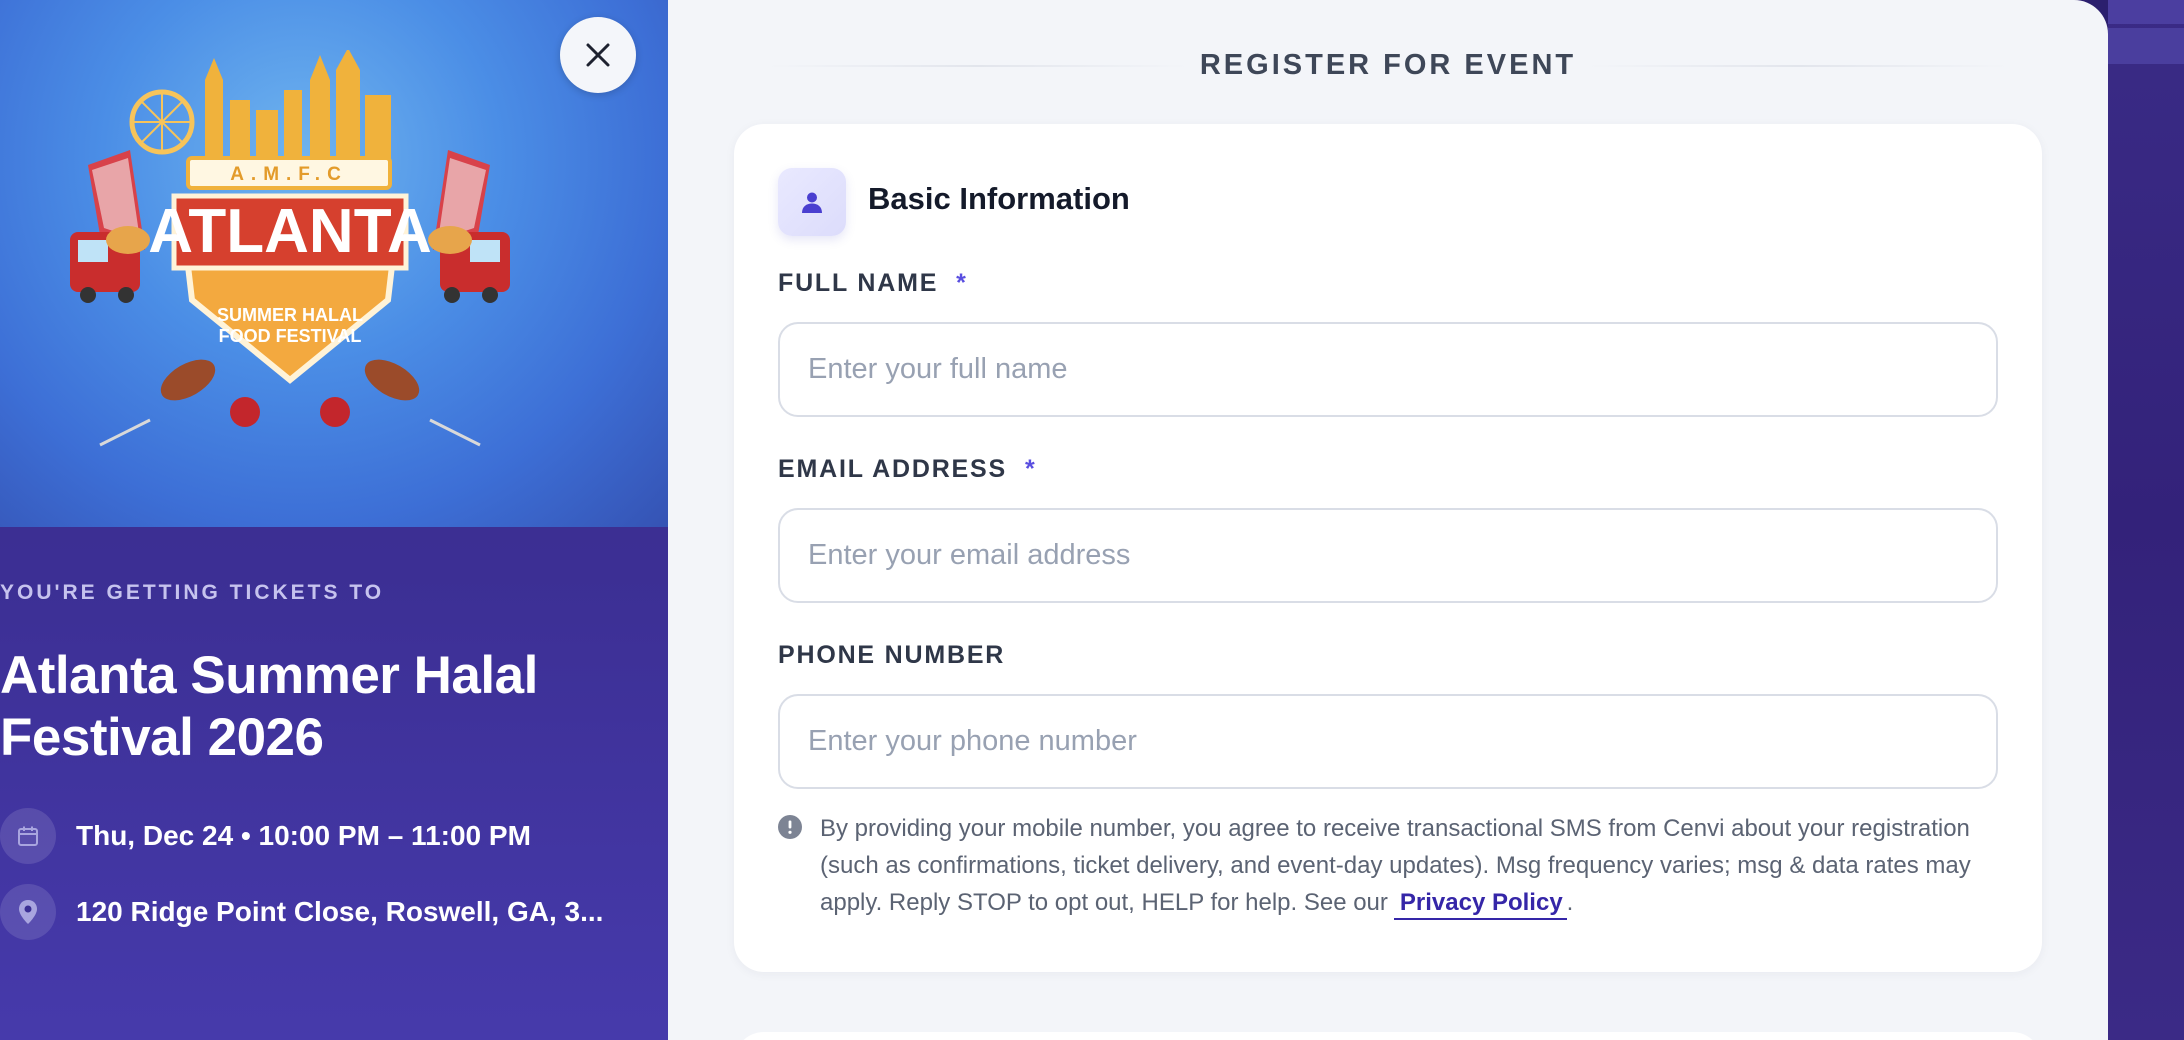 Image resolution: width=2184 pixels, height=1040 pixels. Describe the element at coordinates (28, 836) in the screenshot. I see `calendar-icon` at that location.